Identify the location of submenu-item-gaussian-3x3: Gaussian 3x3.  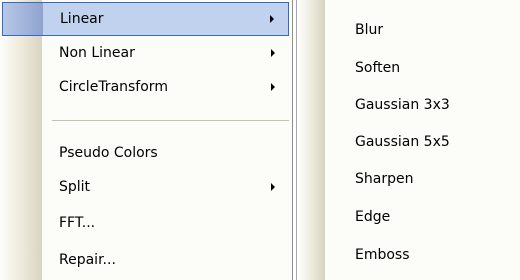
(408, 105).